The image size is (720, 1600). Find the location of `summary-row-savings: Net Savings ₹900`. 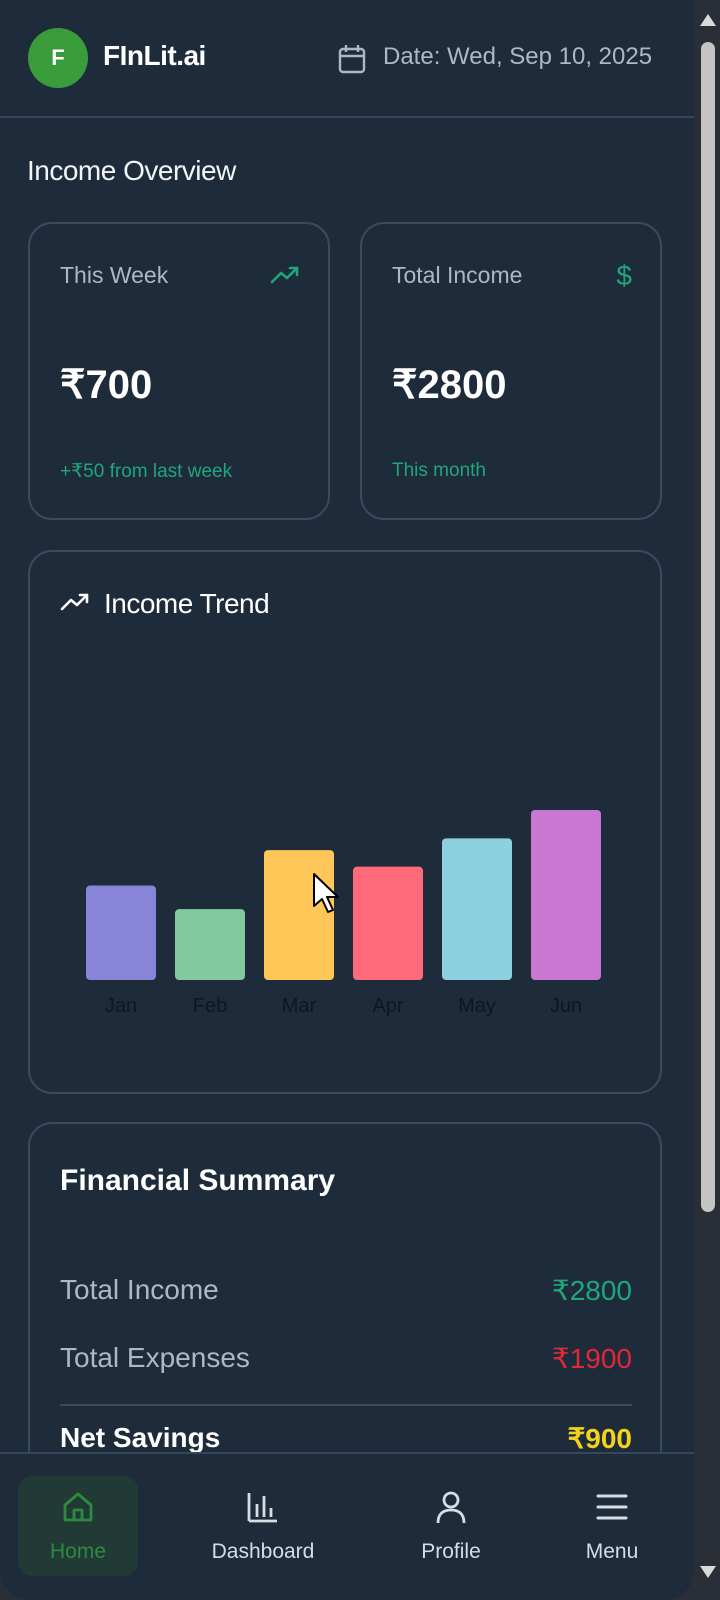

summary-row-savings: Net Savings ₹900 is located at coordinates (346, 1438).